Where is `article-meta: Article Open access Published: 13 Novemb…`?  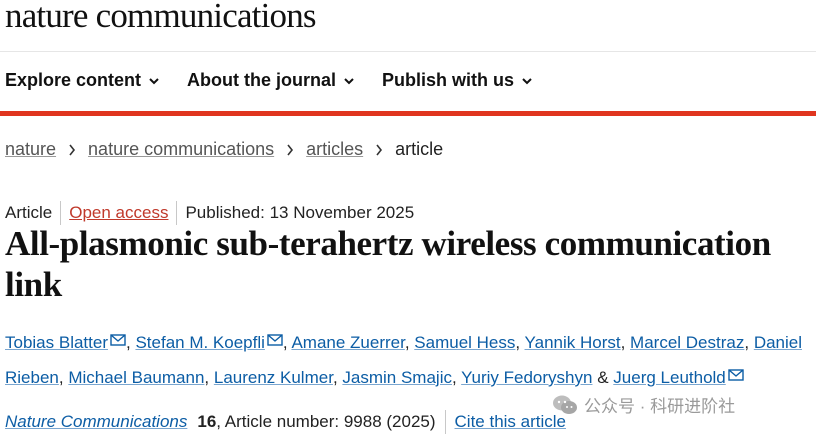
article-meta: Article Open access Published: 13 Novemb… is located at coordinates (209, 213).